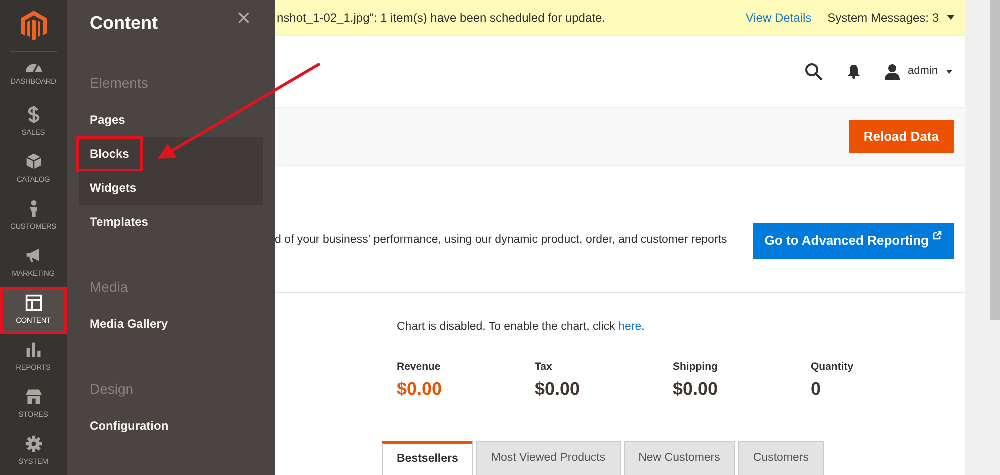 This screenshot has width=1000, height=475. Describe the element at coordinates (814, 71) in the screenshot. I see `search-icon` at that location.